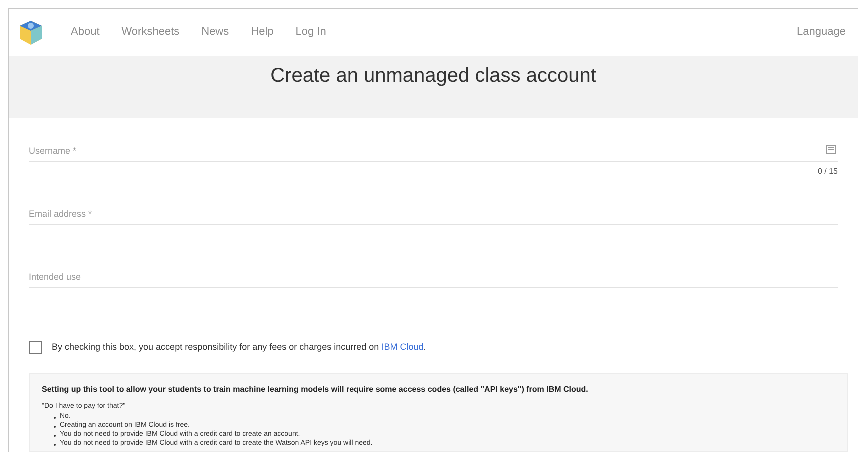 This screenshot has width=858, height=452. What do you see at coordinates (85, 32) in the screenshot?
I see `nav-link: About` at bounding box center [85, 32].